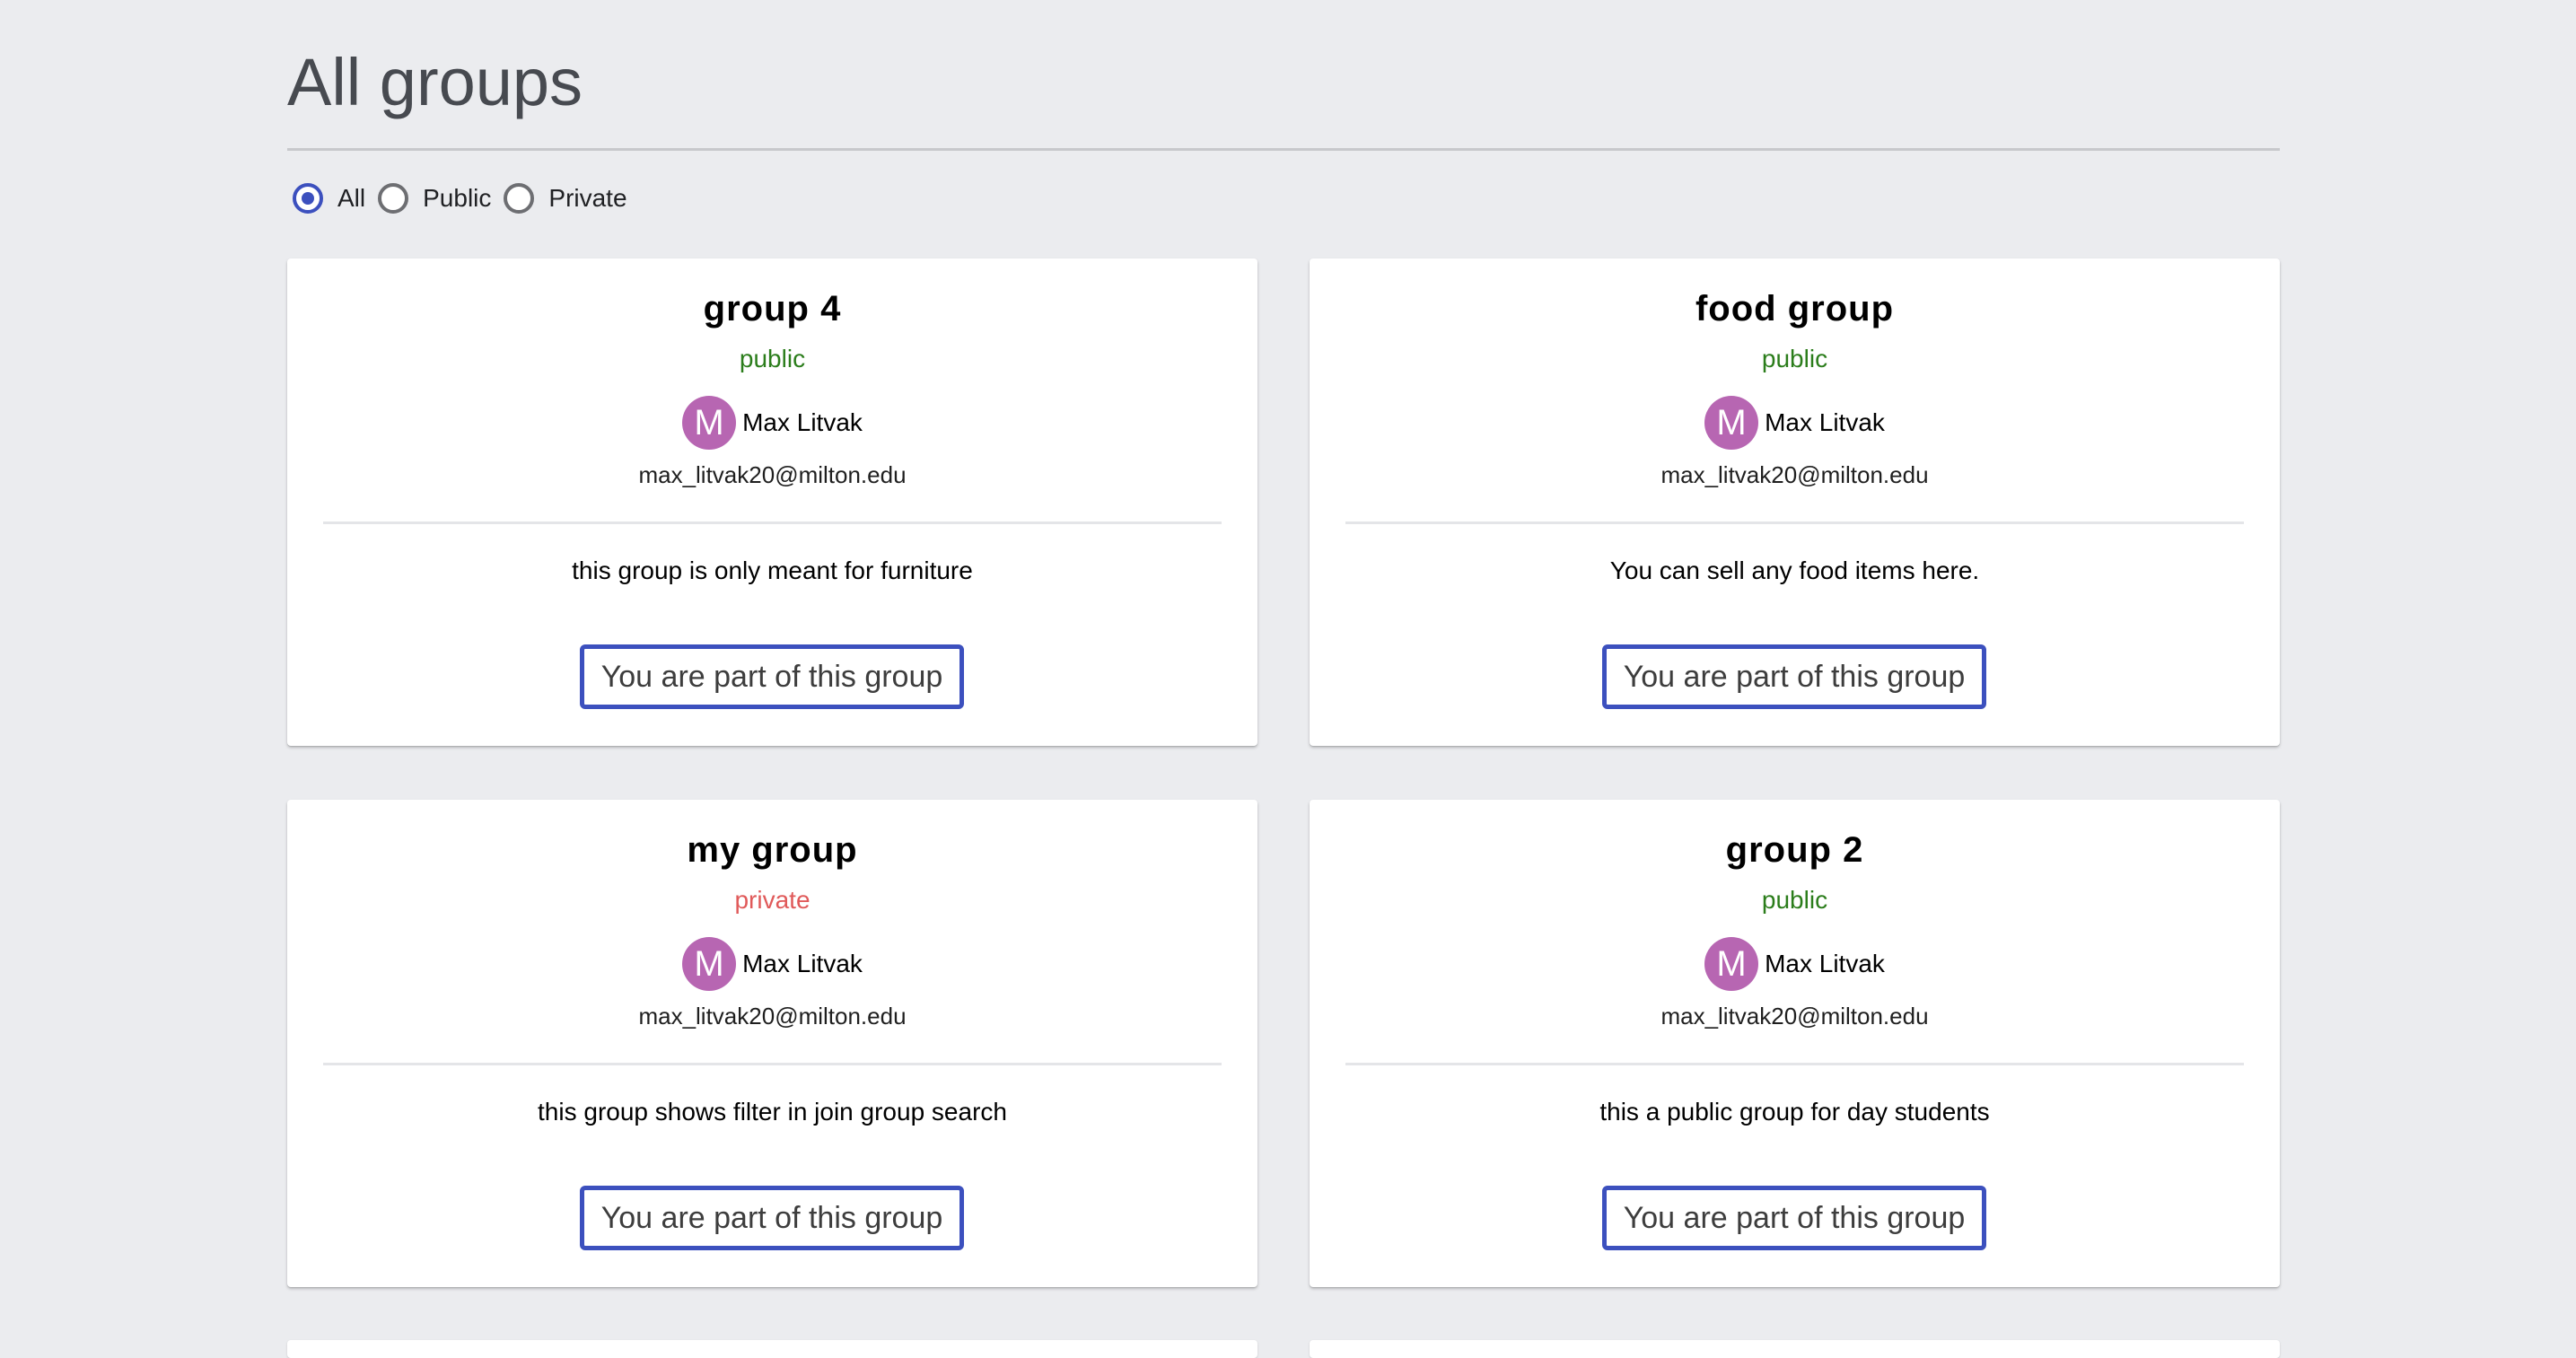  I want to click on visibility-filter: All Public Private, so click(466, 199).